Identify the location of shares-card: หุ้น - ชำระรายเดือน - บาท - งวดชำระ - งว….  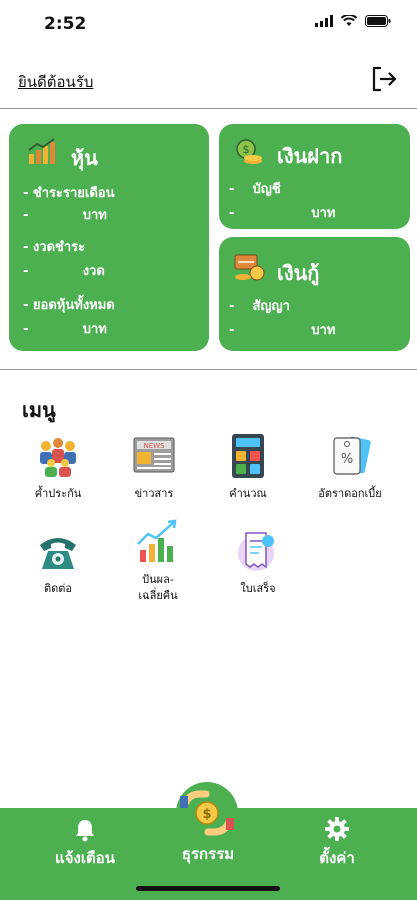
(109, 237).